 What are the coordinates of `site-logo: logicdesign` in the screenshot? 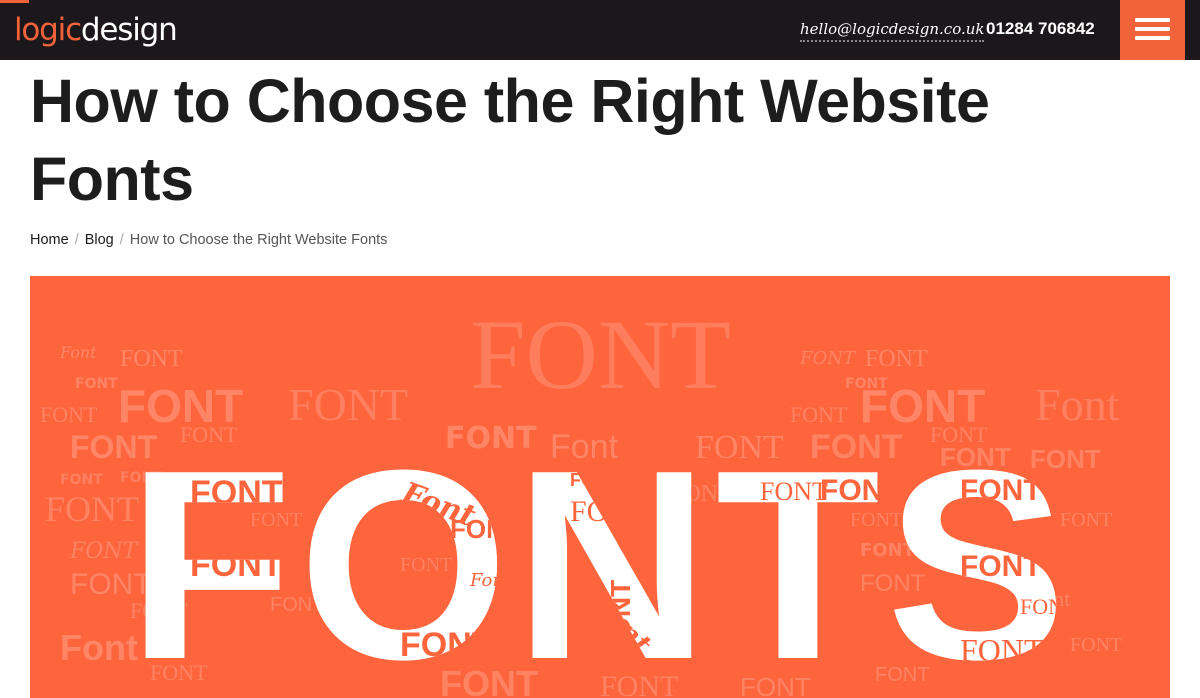 It's located at (96, 30).